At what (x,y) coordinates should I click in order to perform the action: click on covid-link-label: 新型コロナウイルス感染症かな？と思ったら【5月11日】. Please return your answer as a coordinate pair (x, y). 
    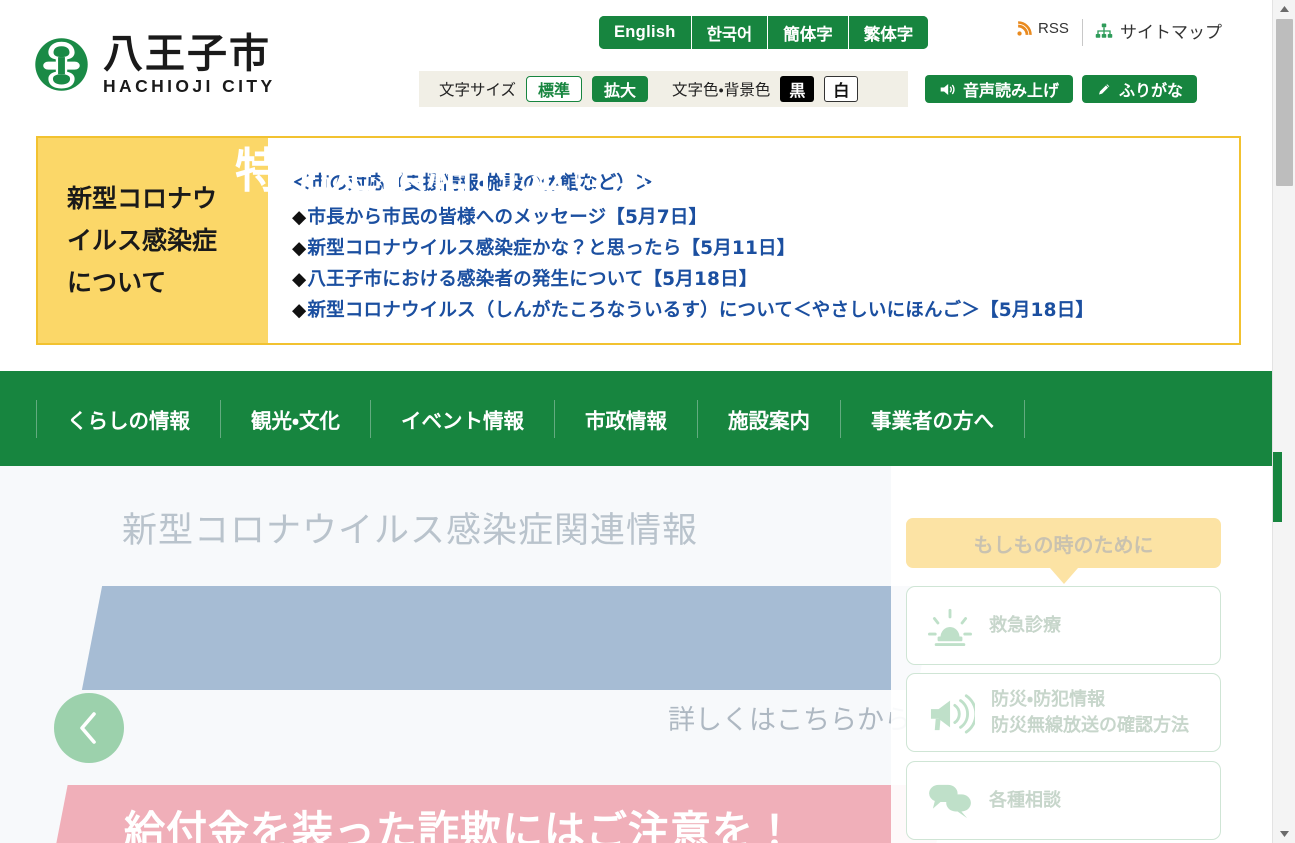
    Looking at the image, I should click on (551, 248).